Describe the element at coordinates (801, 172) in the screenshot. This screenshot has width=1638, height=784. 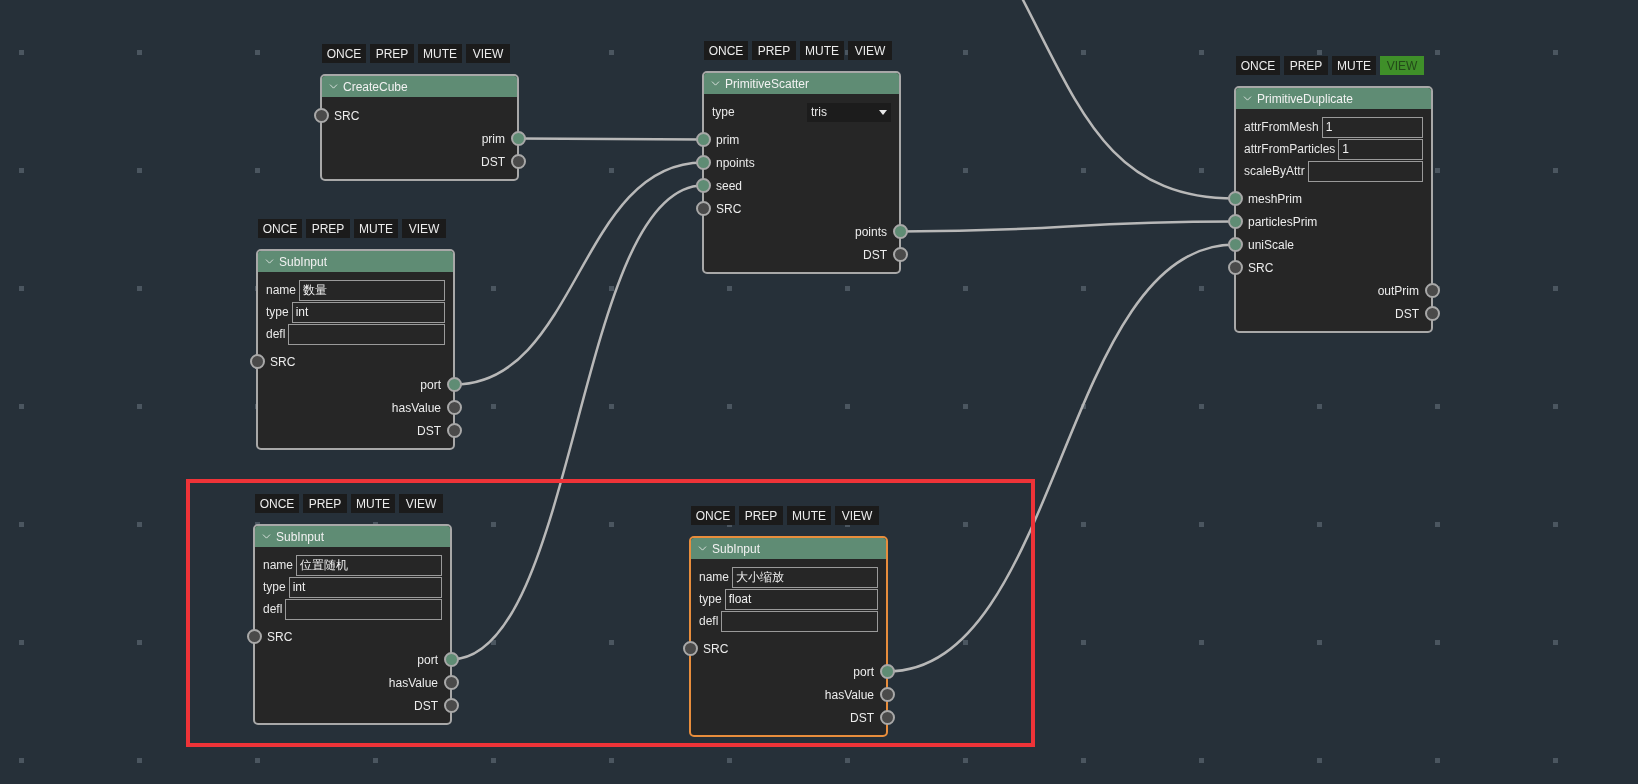
I see `node-card: PrimitiveScatter type tris prim npoints seed SRC points DST` at that location.